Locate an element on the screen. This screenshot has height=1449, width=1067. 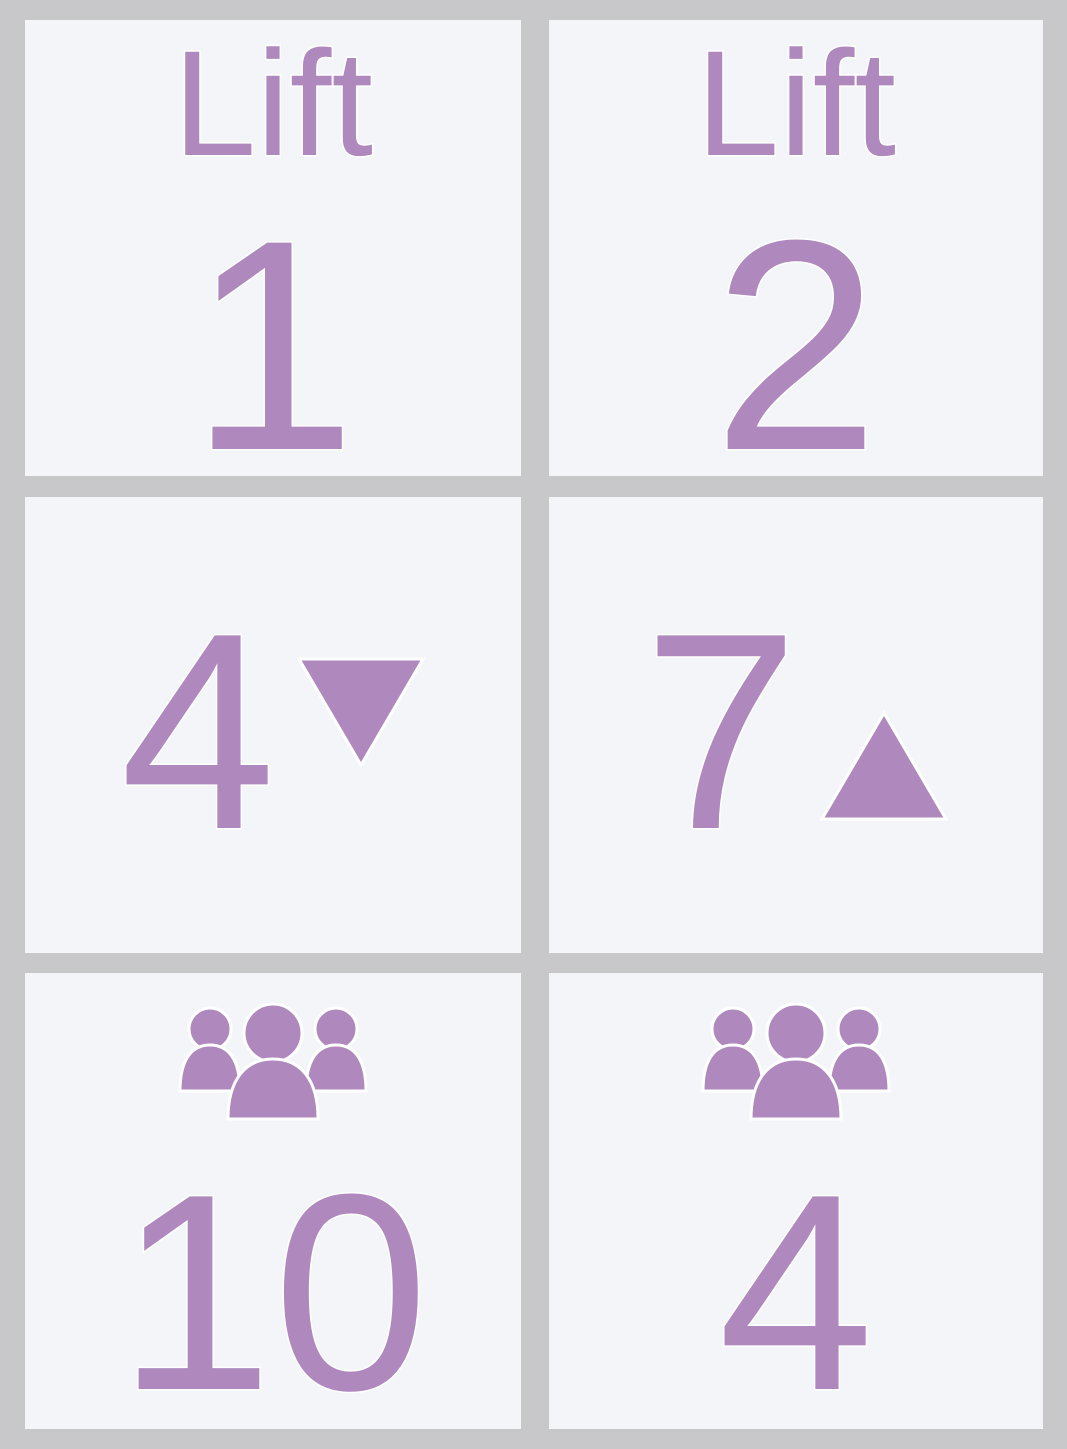
lift-1-passenger-count: 10 is located at coordinates (273, 1283).